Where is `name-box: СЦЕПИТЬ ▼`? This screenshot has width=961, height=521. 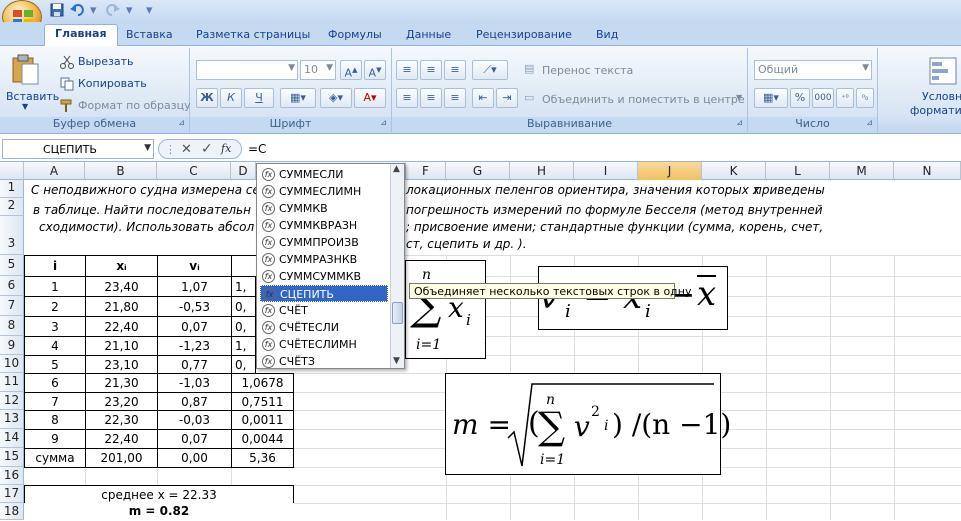 name-box: СЦЕПИТЬ ▼ is located at coordinates (78, 149).